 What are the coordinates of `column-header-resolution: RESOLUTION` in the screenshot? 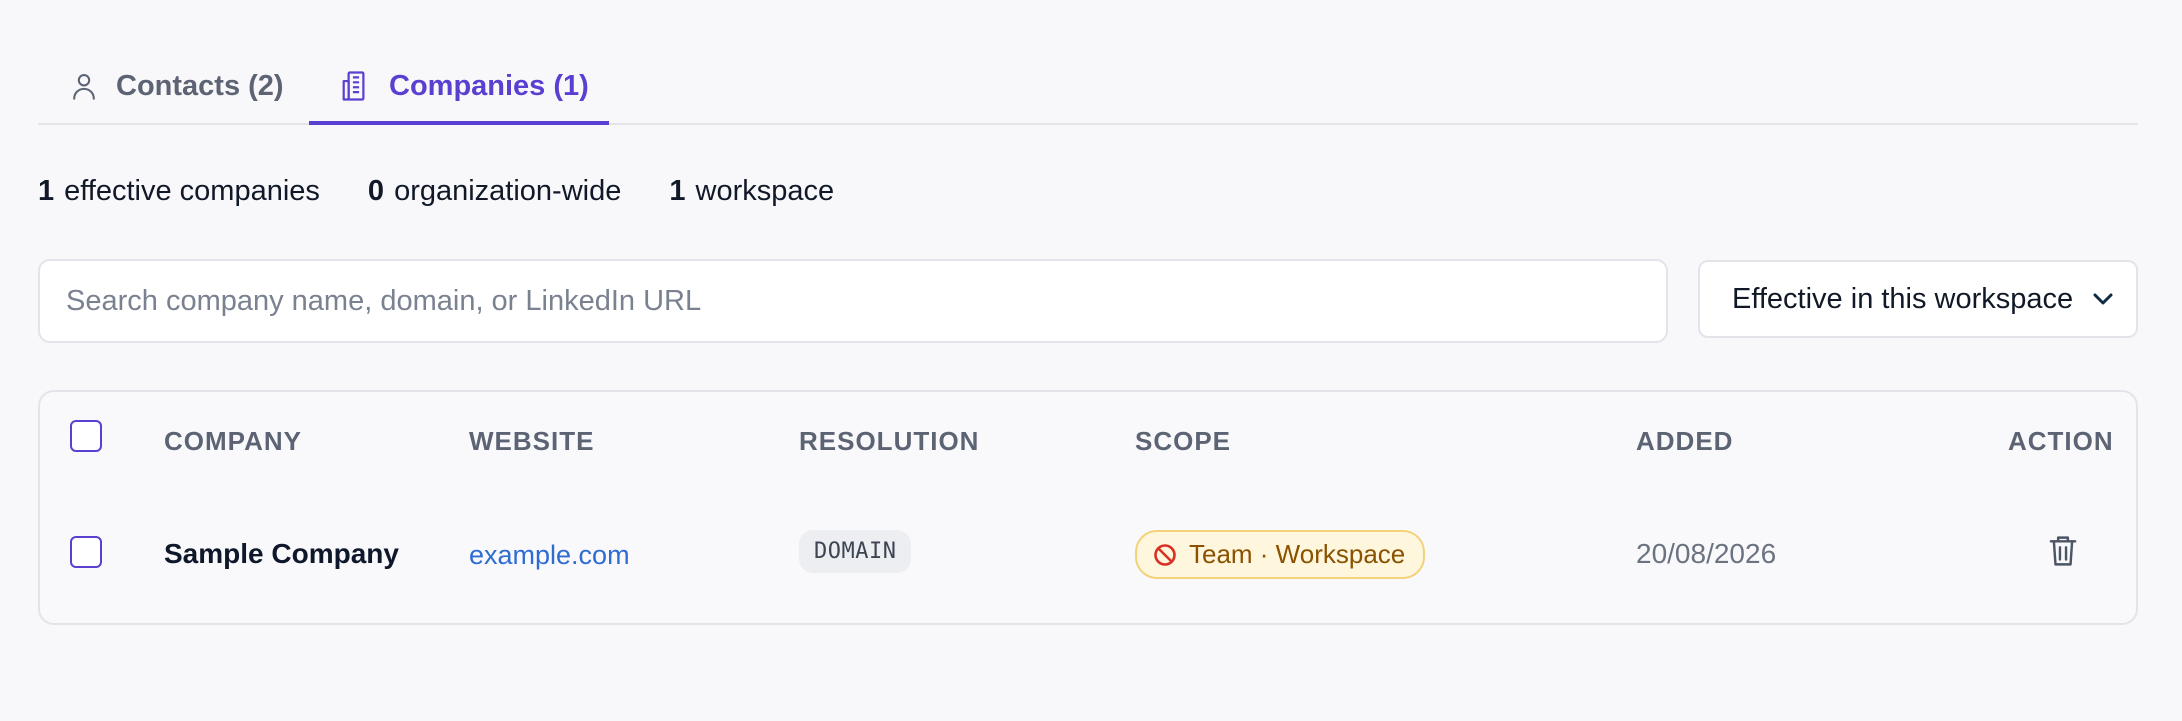 It's located at (889, 441).